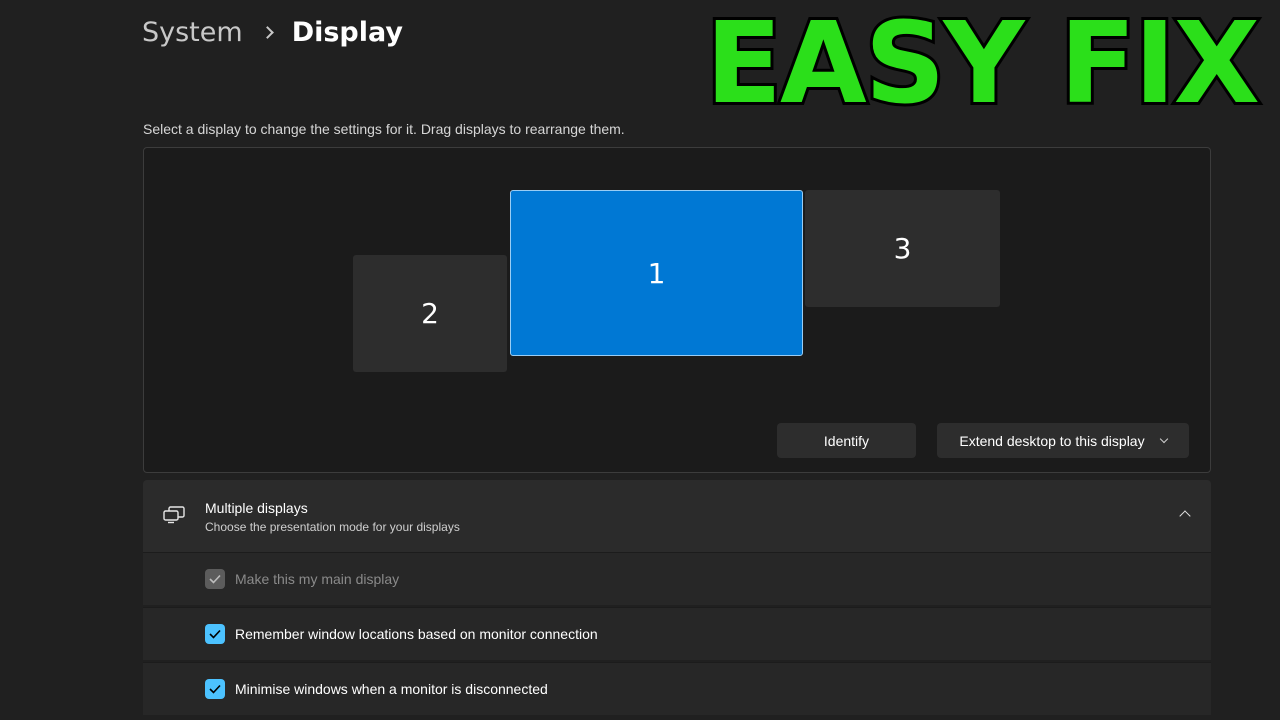  I want to click on main-display-label: Make this my main display, so click(317, 579).